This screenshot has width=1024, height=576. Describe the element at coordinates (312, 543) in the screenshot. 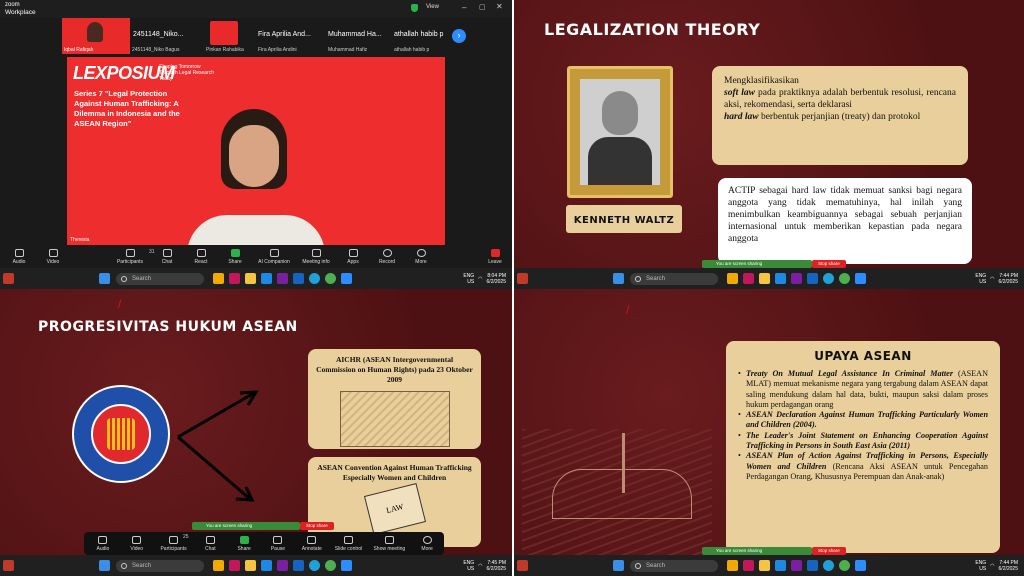

I see `annotate-button: Annotate` at that location.